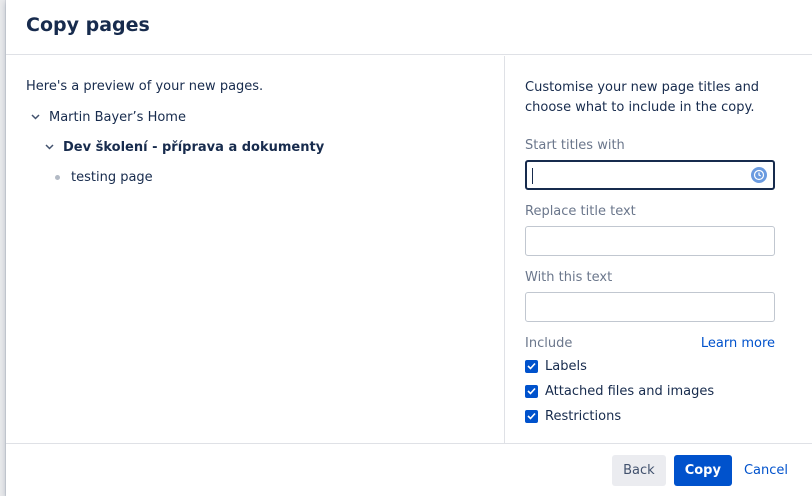 The height and width of the screenshot is (496, 812). I want to click on with-text-field, so click(650, 307).